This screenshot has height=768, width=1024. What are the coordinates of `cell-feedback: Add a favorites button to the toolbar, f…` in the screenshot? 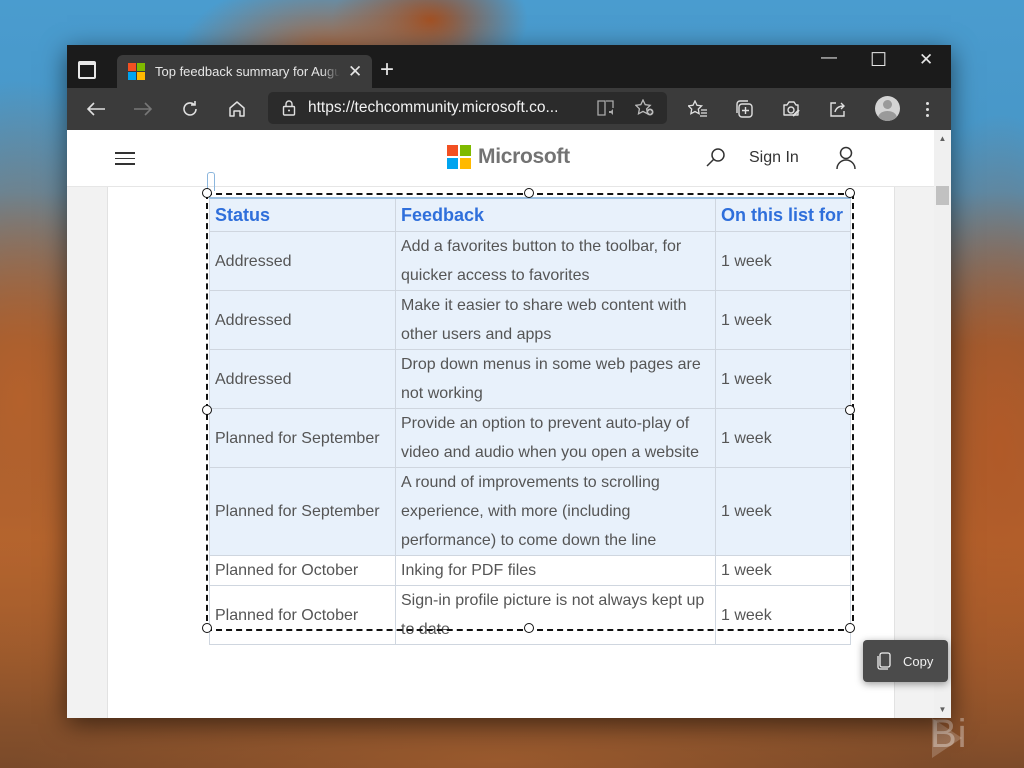 It's located at (555, 261).